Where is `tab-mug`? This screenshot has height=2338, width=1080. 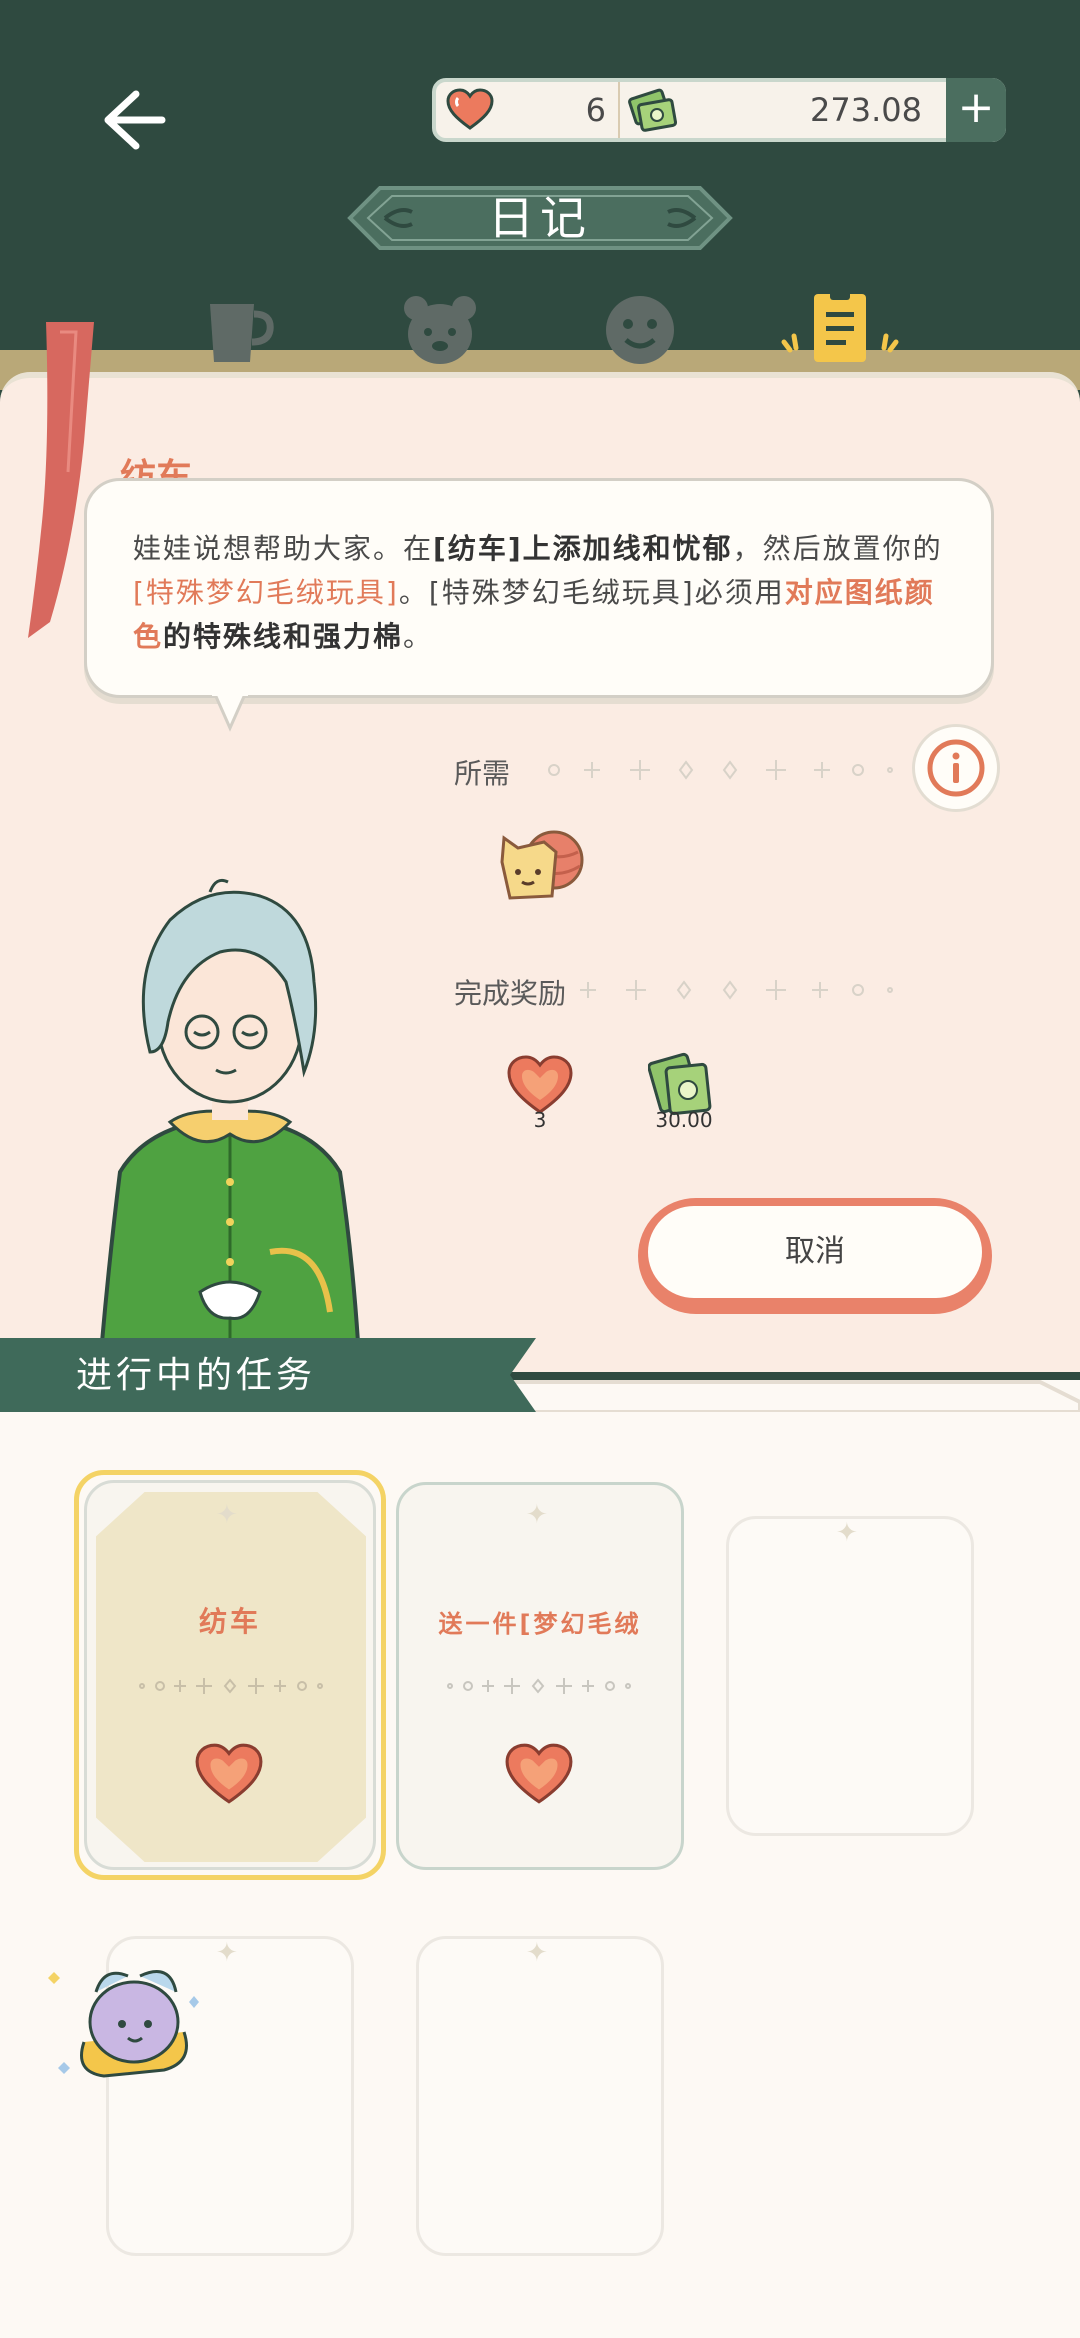 tab-mug is located at coordinates (240, 330).